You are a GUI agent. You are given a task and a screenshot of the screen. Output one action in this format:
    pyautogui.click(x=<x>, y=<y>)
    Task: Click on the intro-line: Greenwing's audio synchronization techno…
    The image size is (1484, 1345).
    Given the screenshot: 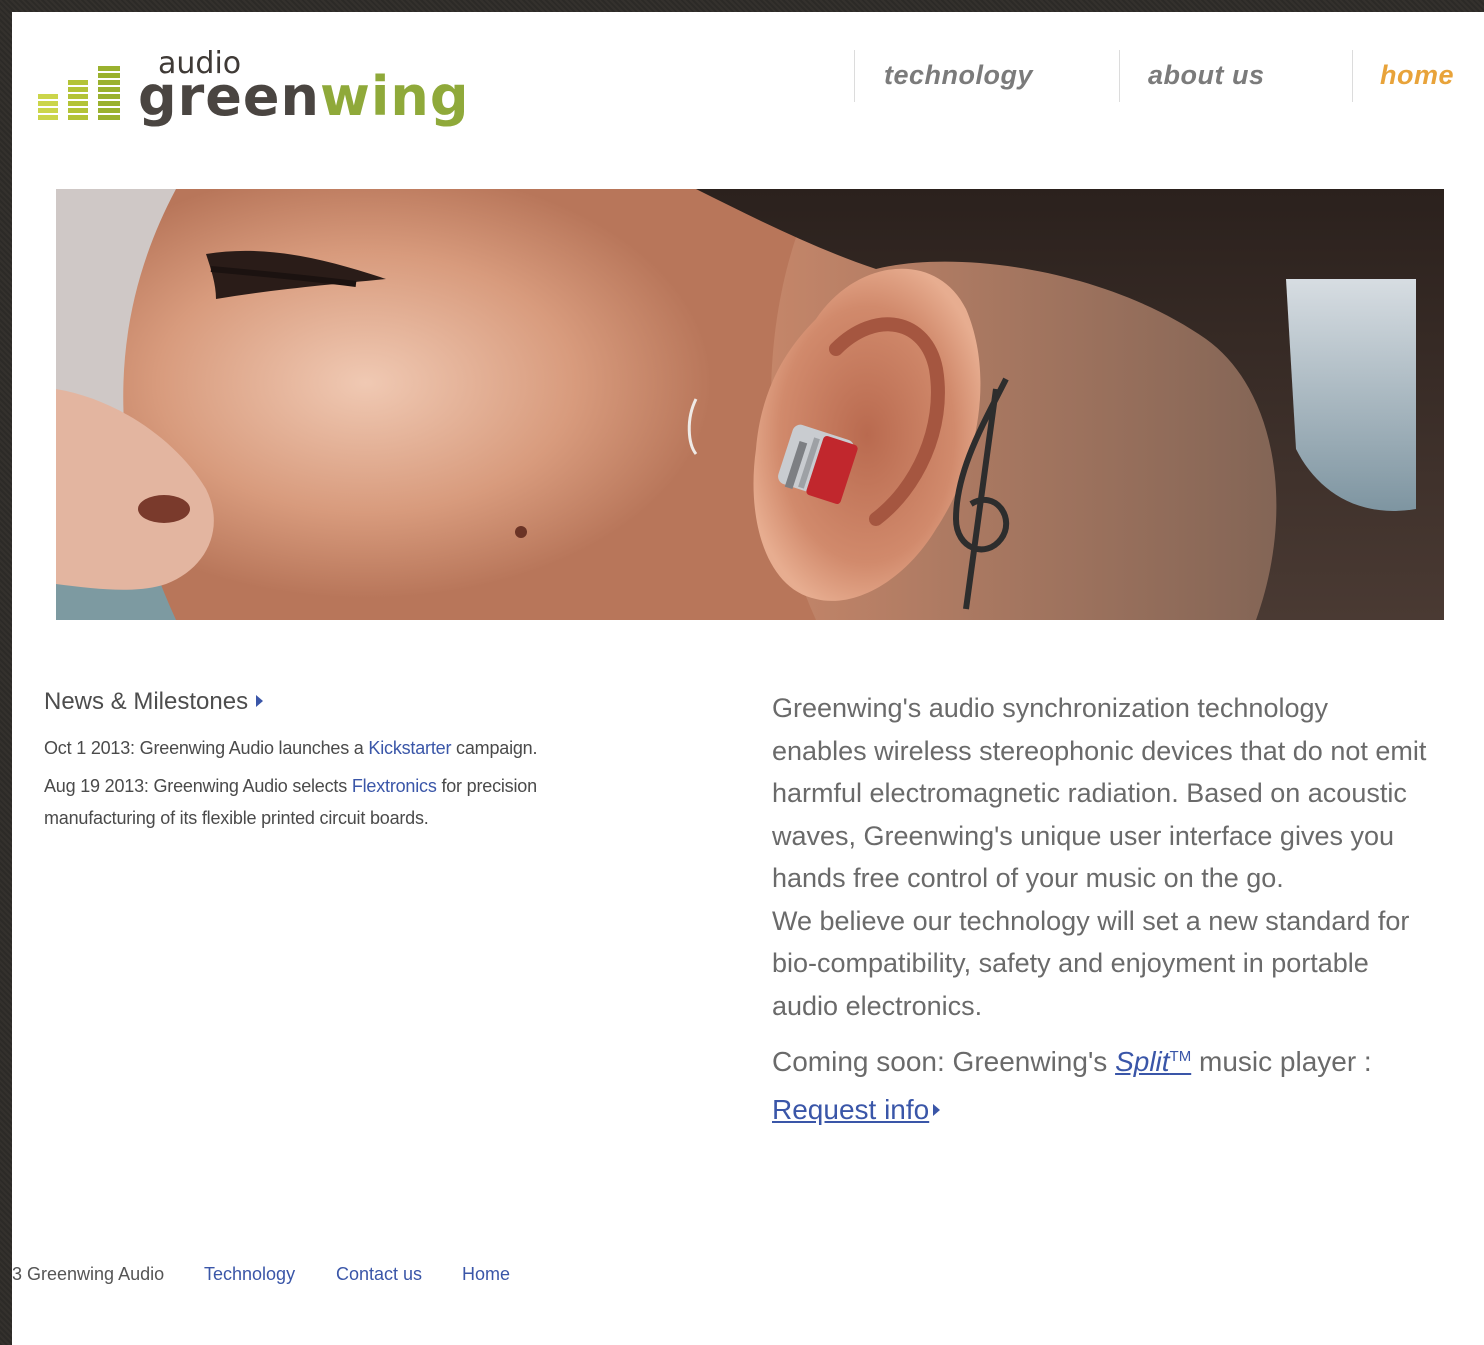 What is the action you would take?
    pyautogui.click(x=1050, y=708)
    